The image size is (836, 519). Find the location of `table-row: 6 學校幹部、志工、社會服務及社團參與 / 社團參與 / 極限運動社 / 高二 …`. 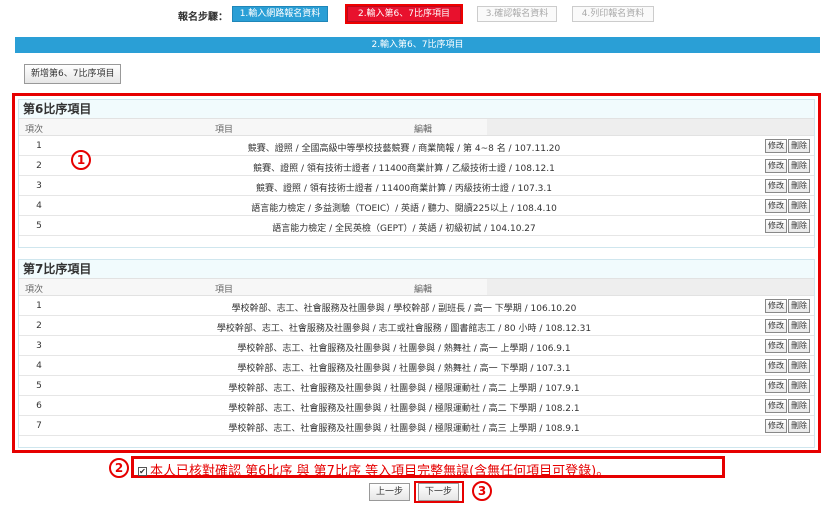

table-row: 6 學校幹部、志工、社會服務及社團參與 / 社團參與 / 極限運動社 / 高二 … is located at coordinates (416, 406).